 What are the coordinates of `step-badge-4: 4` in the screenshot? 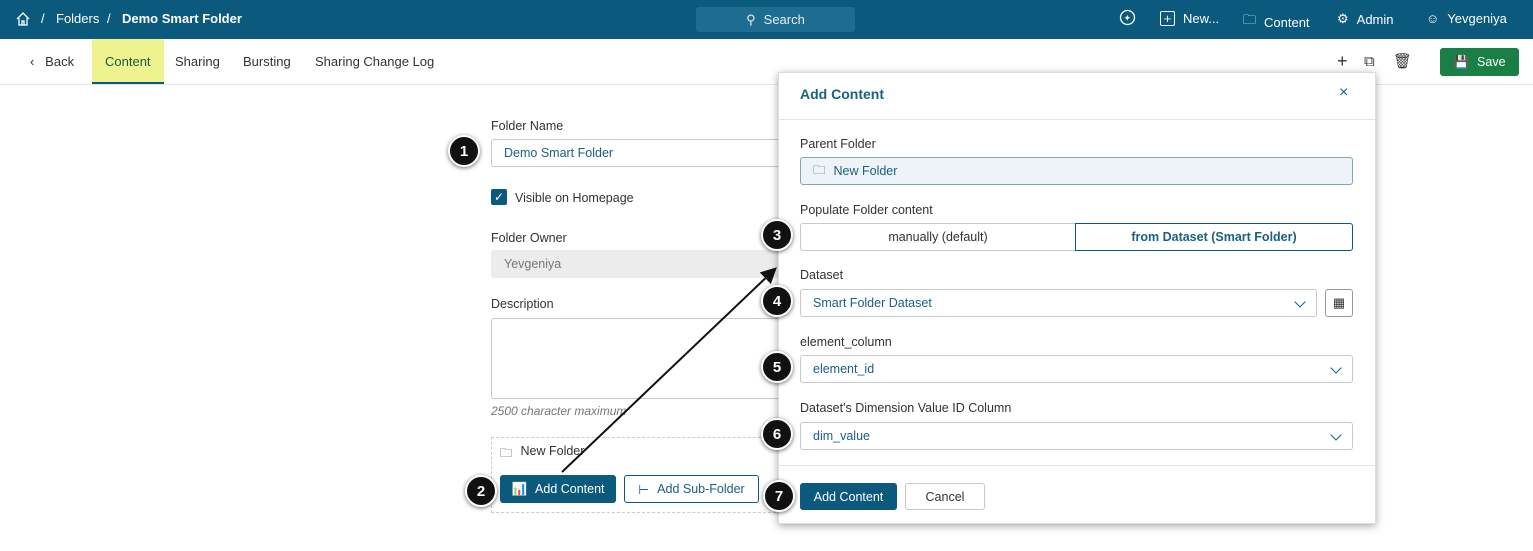 It's located at (777, 301).